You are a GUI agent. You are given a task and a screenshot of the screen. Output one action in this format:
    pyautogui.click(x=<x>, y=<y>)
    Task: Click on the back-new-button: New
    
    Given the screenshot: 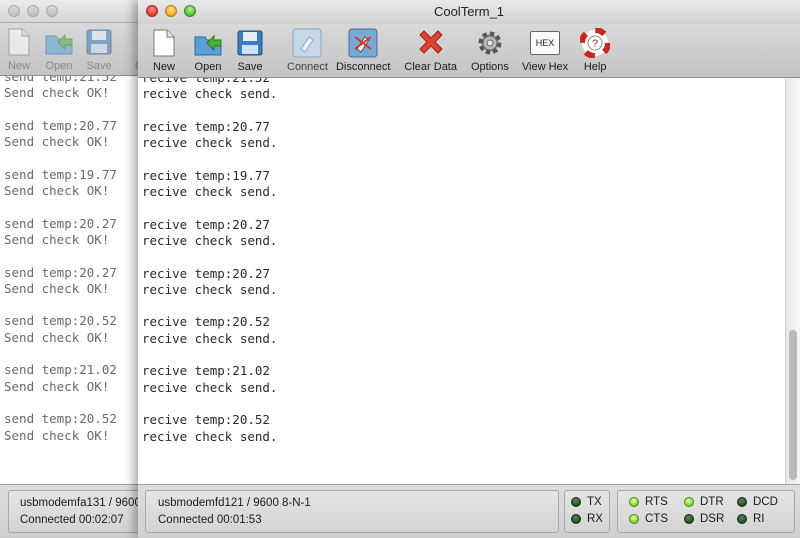 What is the action you would take?
    pyautogui.click(x=19, y=49)
    